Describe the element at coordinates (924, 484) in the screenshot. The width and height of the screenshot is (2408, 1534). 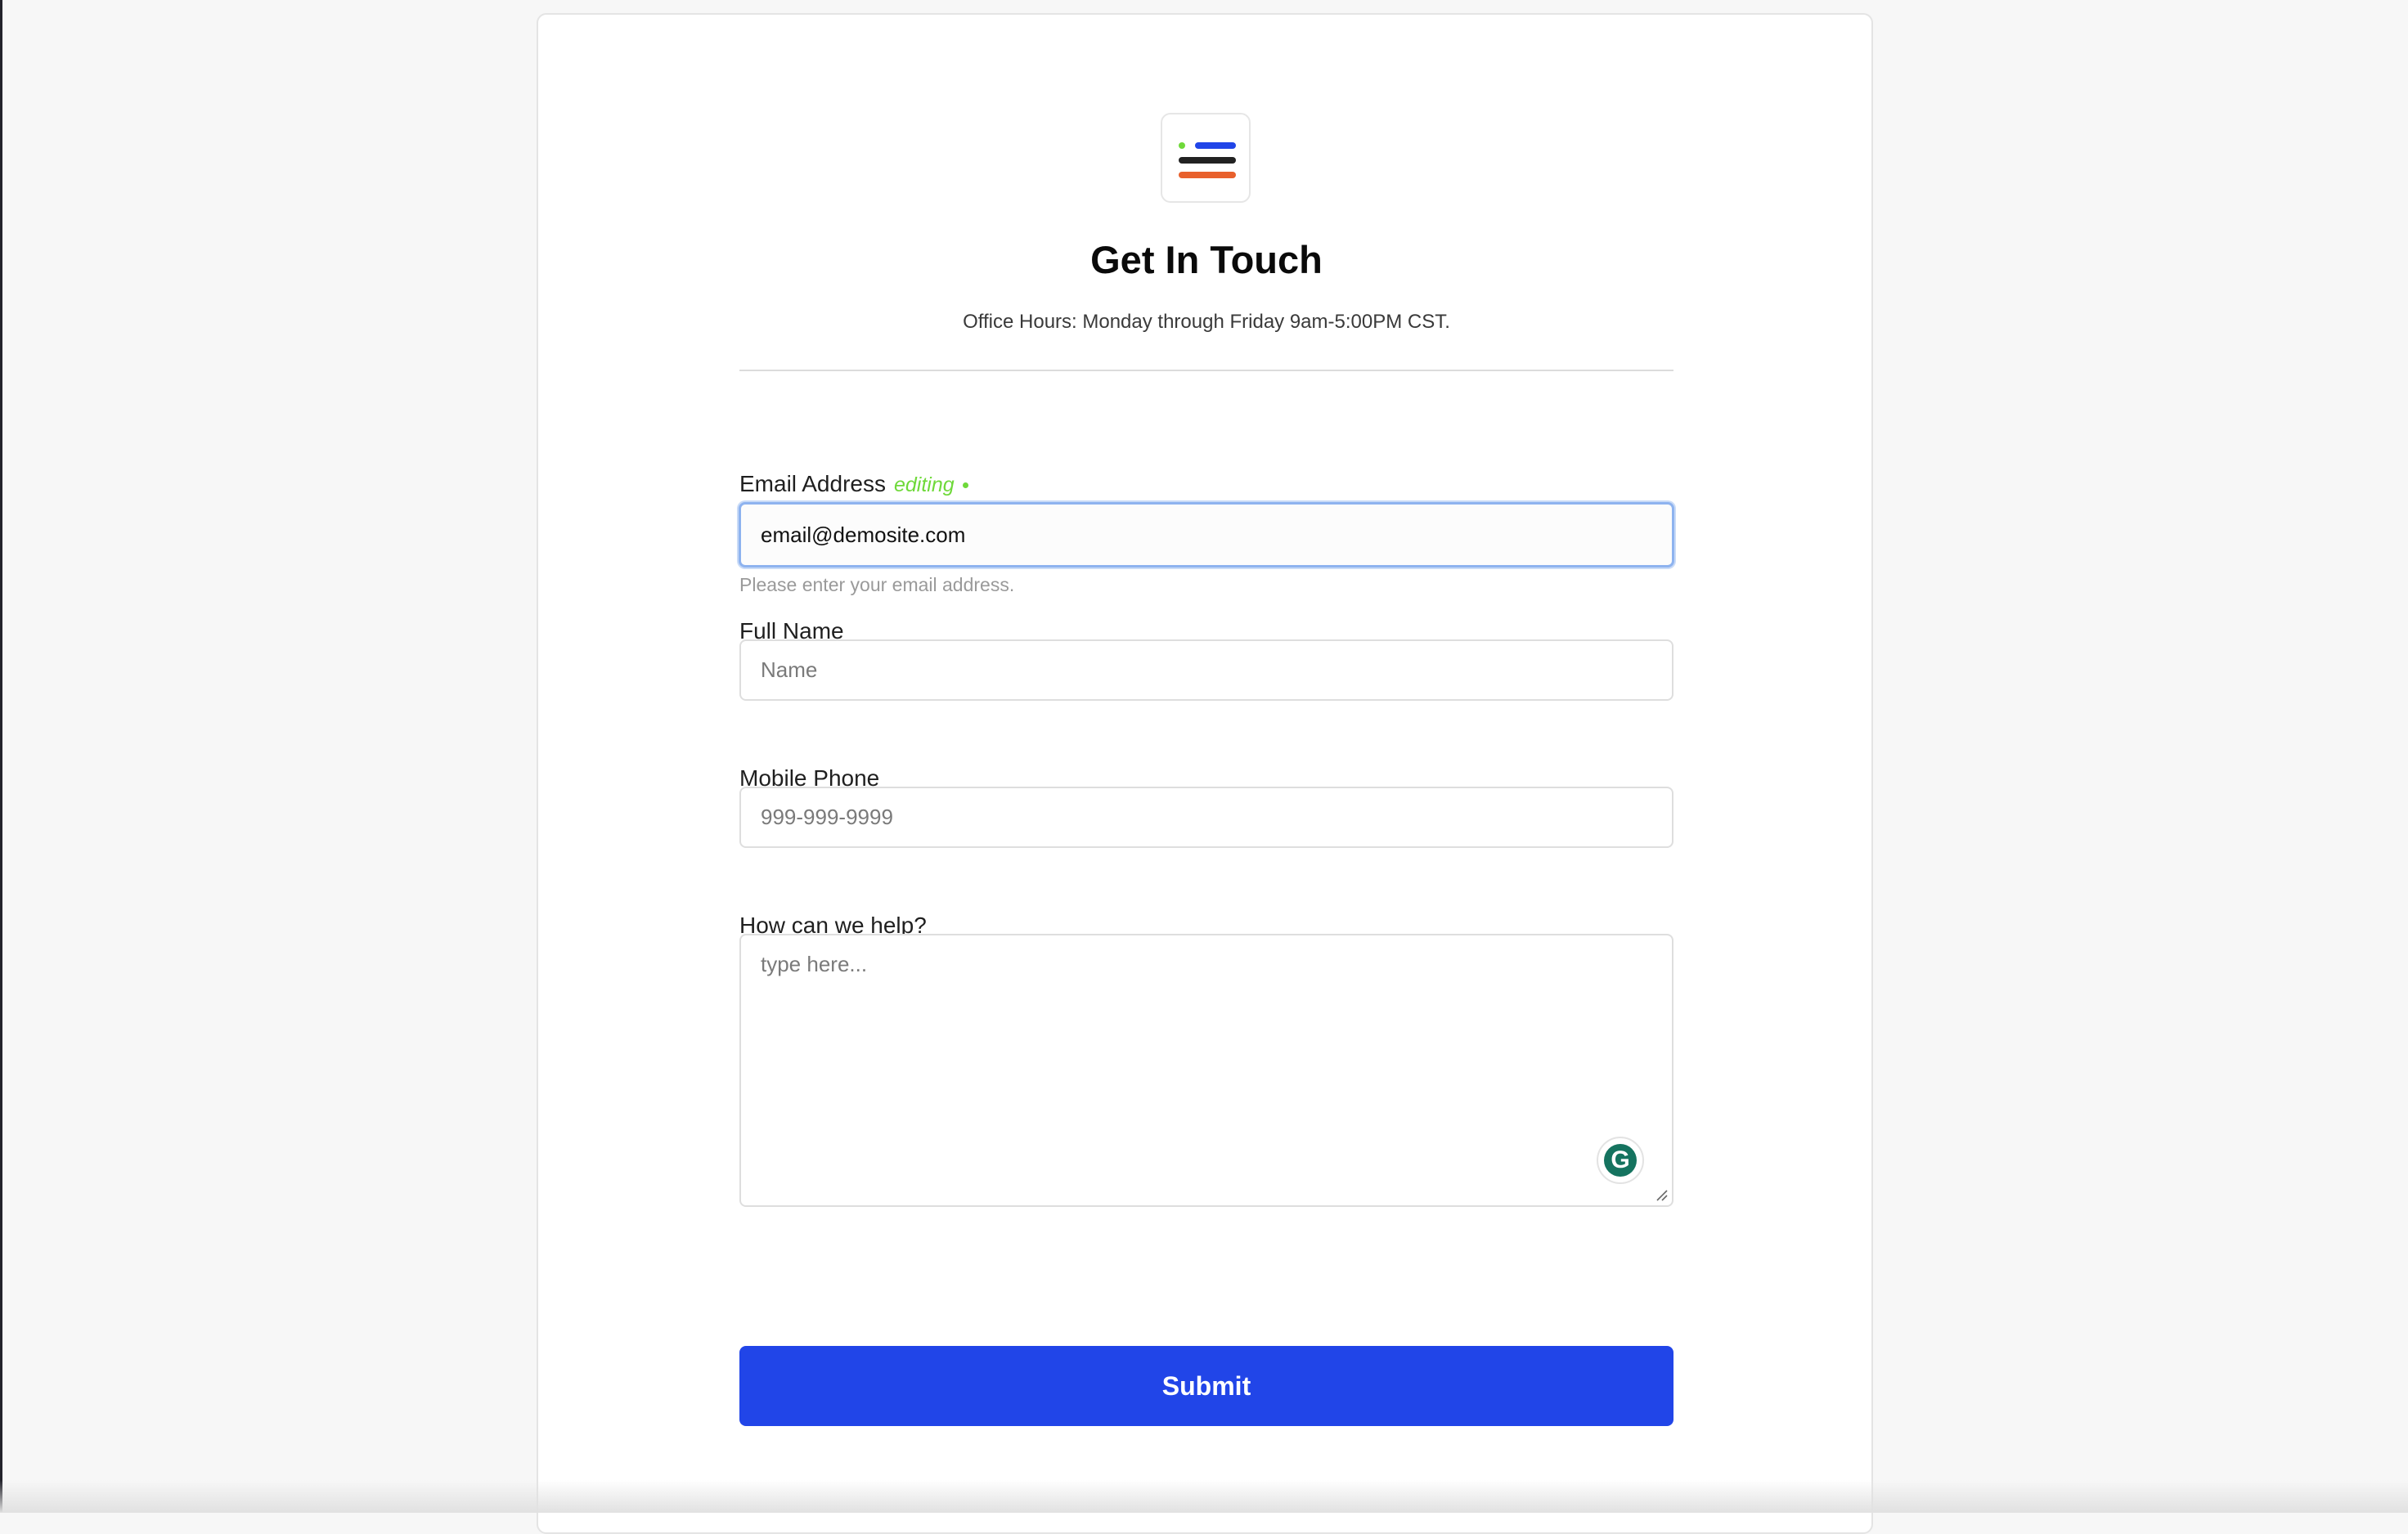
I see `editing-status: editing` at that location.